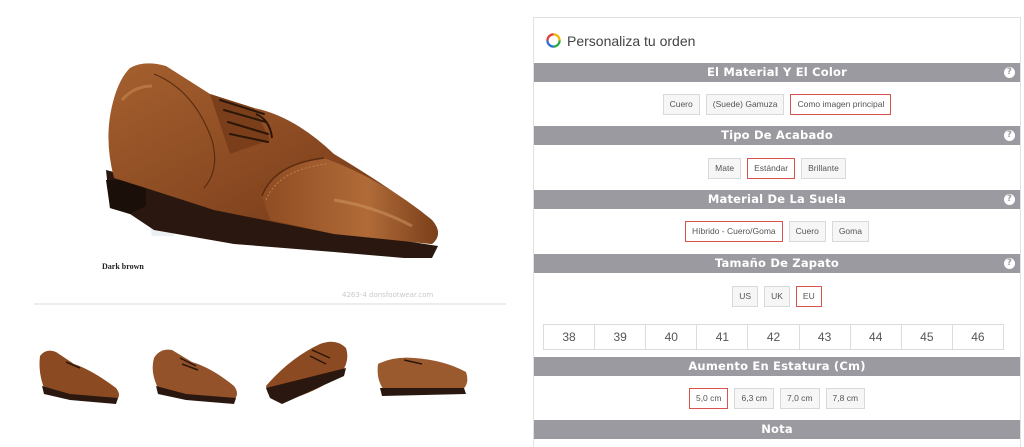  I want to click on gallery-divider, so click(270, 304).